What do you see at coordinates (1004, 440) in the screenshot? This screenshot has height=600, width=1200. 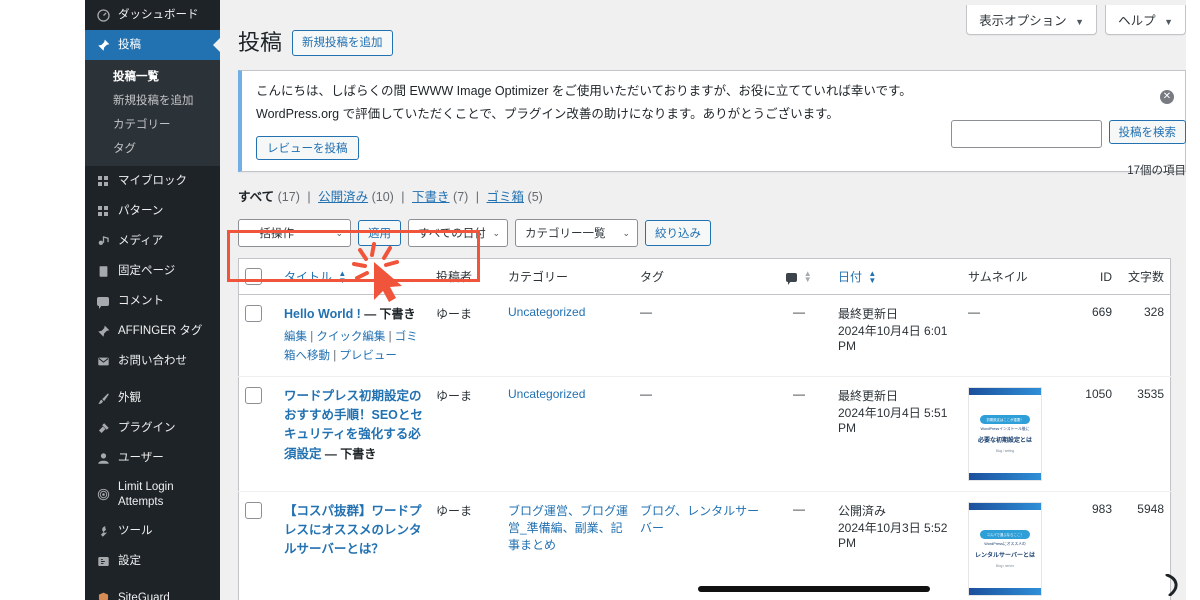 I see `thumbnail-line-2: 必要な初期設定とは` at bounding box center [1004, 440].